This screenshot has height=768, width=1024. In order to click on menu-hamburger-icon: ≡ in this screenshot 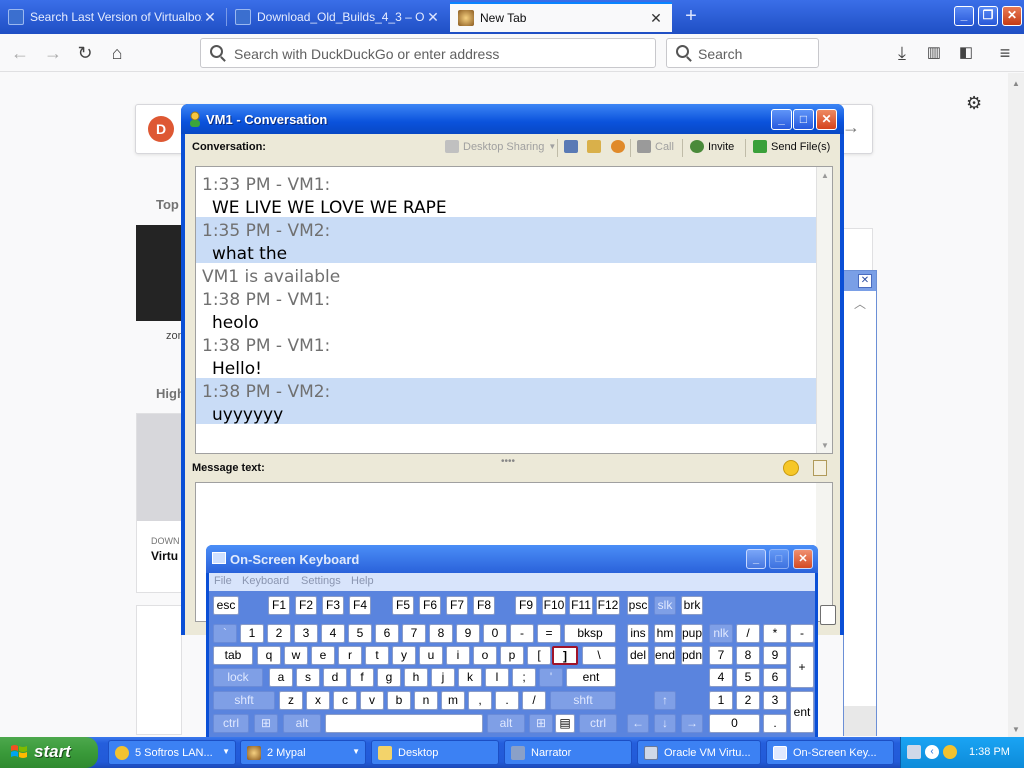, I will do `click(1005, 53)`.